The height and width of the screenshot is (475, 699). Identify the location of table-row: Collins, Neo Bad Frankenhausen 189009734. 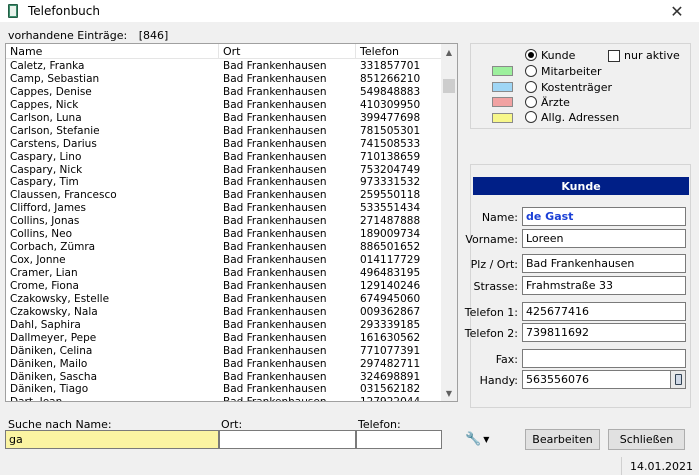
(224, 234).